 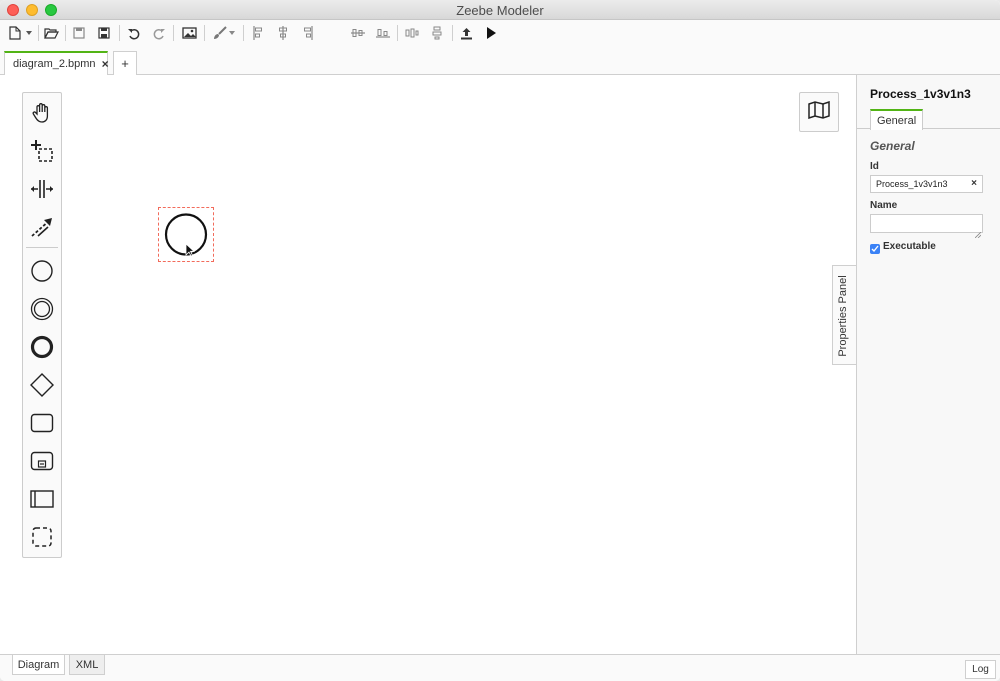 What do you see at coordinates (219, 33) in the screenshot?
I see `color-brush-icon` at bounding box center [219, 33].